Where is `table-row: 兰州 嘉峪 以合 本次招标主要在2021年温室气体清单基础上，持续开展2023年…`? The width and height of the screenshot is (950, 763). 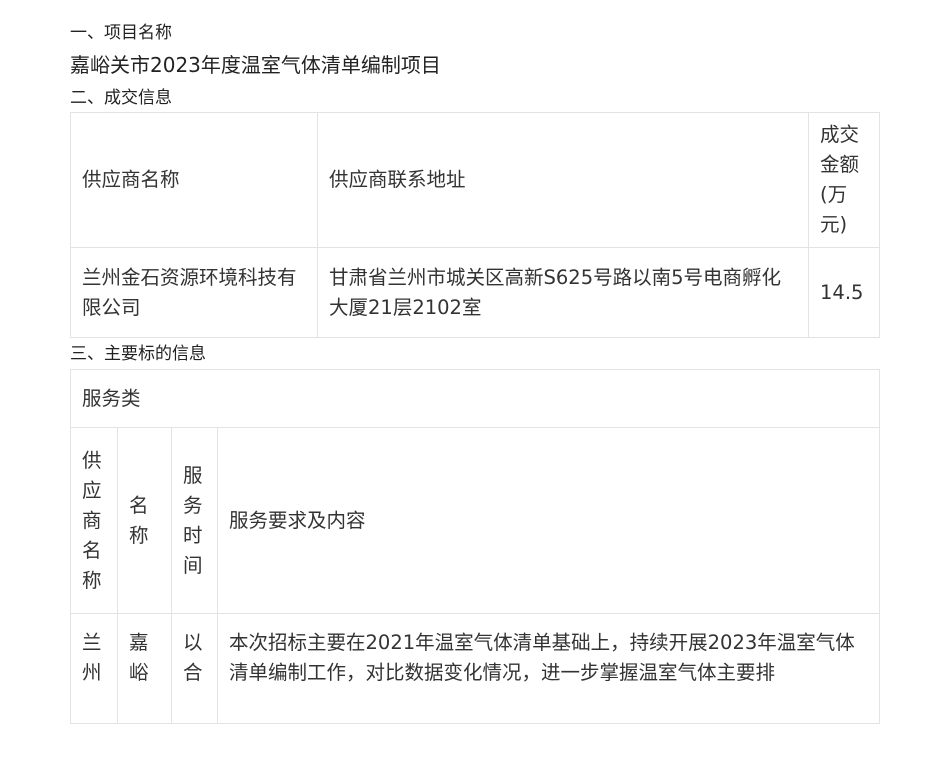
table-row: 兰州 嘉峪 以合 本次招标主要在2021年温室气体清单基础上，持续开展2023年… is located at coordinates (475, 668).